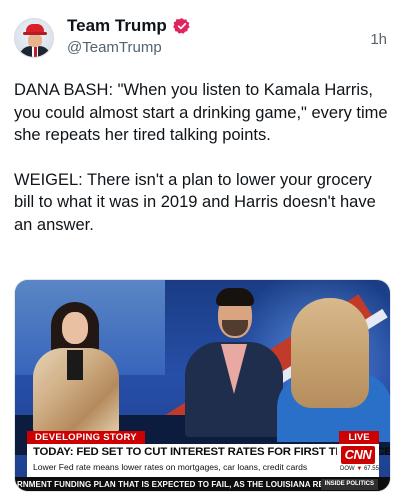 Image resolution: width=405 pixels, height=500 pixels. I want to click on live-badge: LIVE, so click(359, 437).